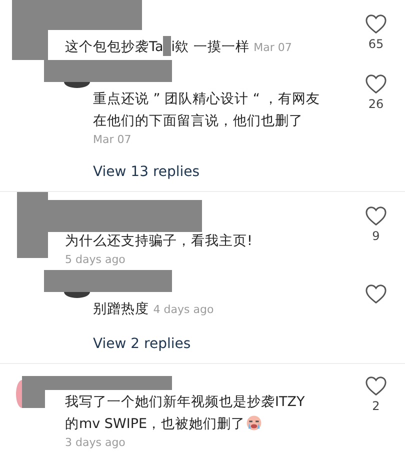  I want to click on view-replies-link: View 2 replies, so click(142, 344).